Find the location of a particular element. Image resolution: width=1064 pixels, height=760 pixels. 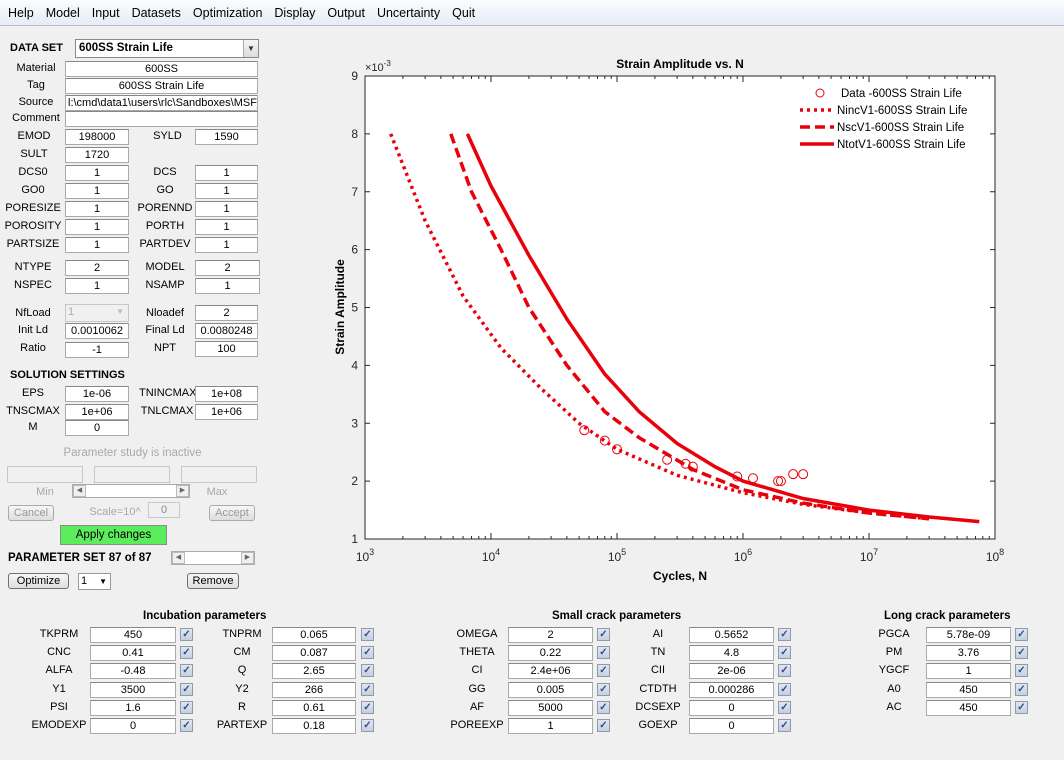

parameter-set-slider: ◀ ▶ is located at coordinates (213, 558).